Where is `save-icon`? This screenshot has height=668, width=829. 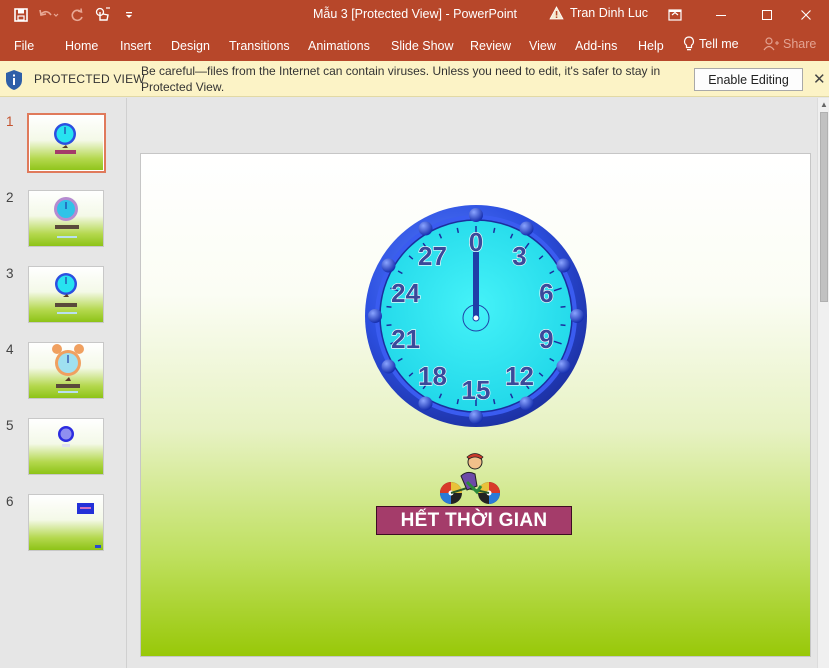
save-icon is located at coordinates (21, 15).